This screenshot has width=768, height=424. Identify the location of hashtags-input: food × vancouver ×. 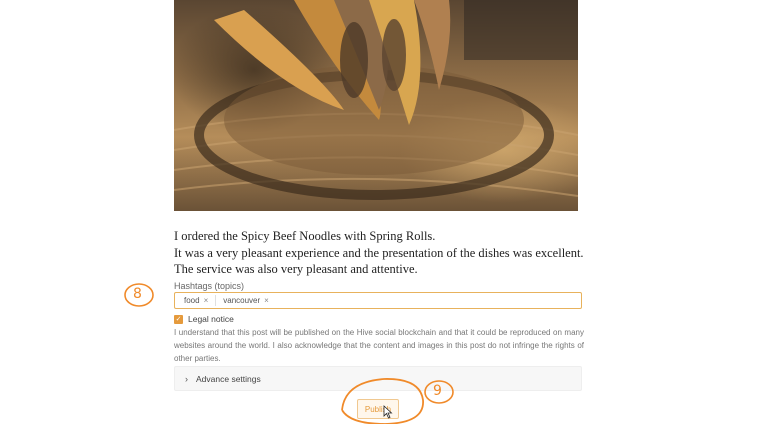
(378, 300).